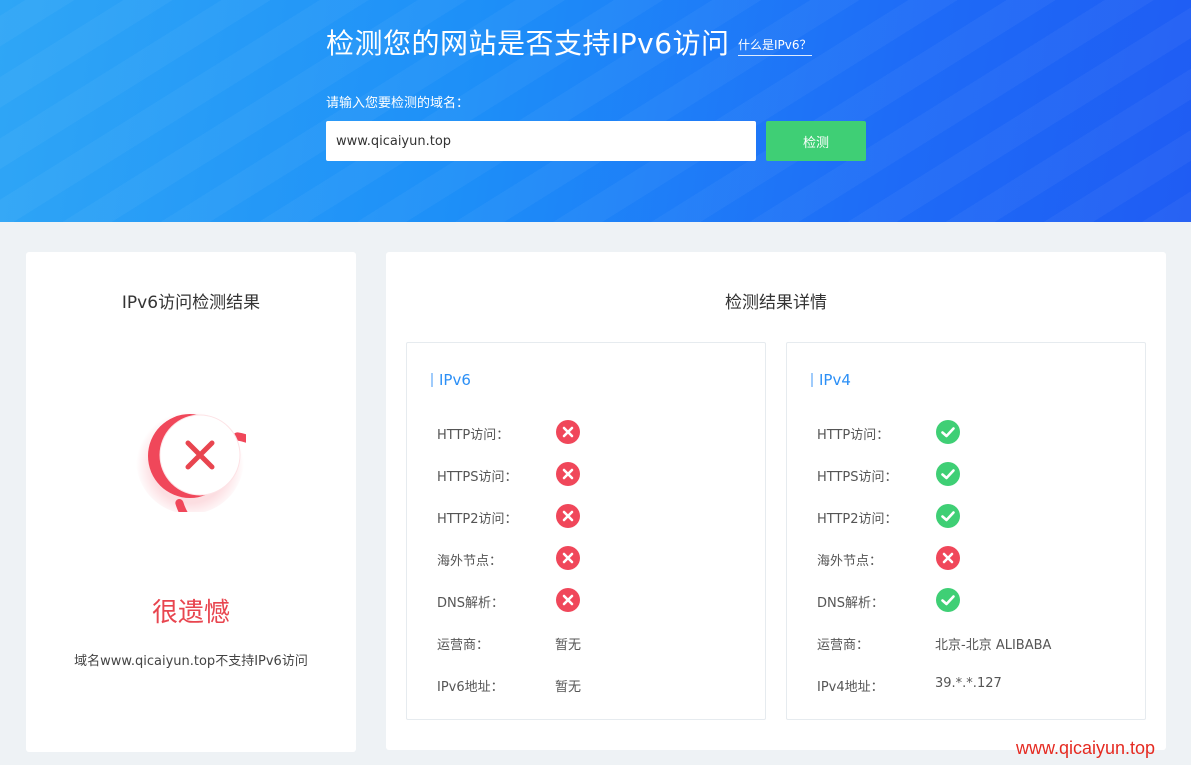 The image size is (1191, 765). I want to click on domain-input-label: 请输入您要检测的域名：, so click(398, 103).